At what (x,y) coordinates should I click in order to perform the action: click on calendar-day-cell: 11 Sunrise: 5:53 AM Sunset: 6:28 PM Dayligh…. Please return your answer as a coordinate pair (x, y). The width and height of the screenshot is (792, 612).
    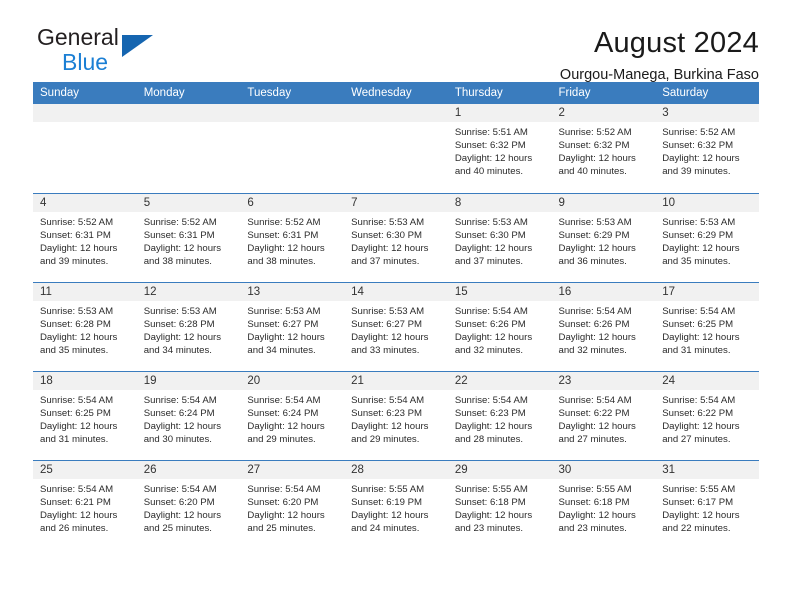
    Looking at the image, I should click on (85, 326).